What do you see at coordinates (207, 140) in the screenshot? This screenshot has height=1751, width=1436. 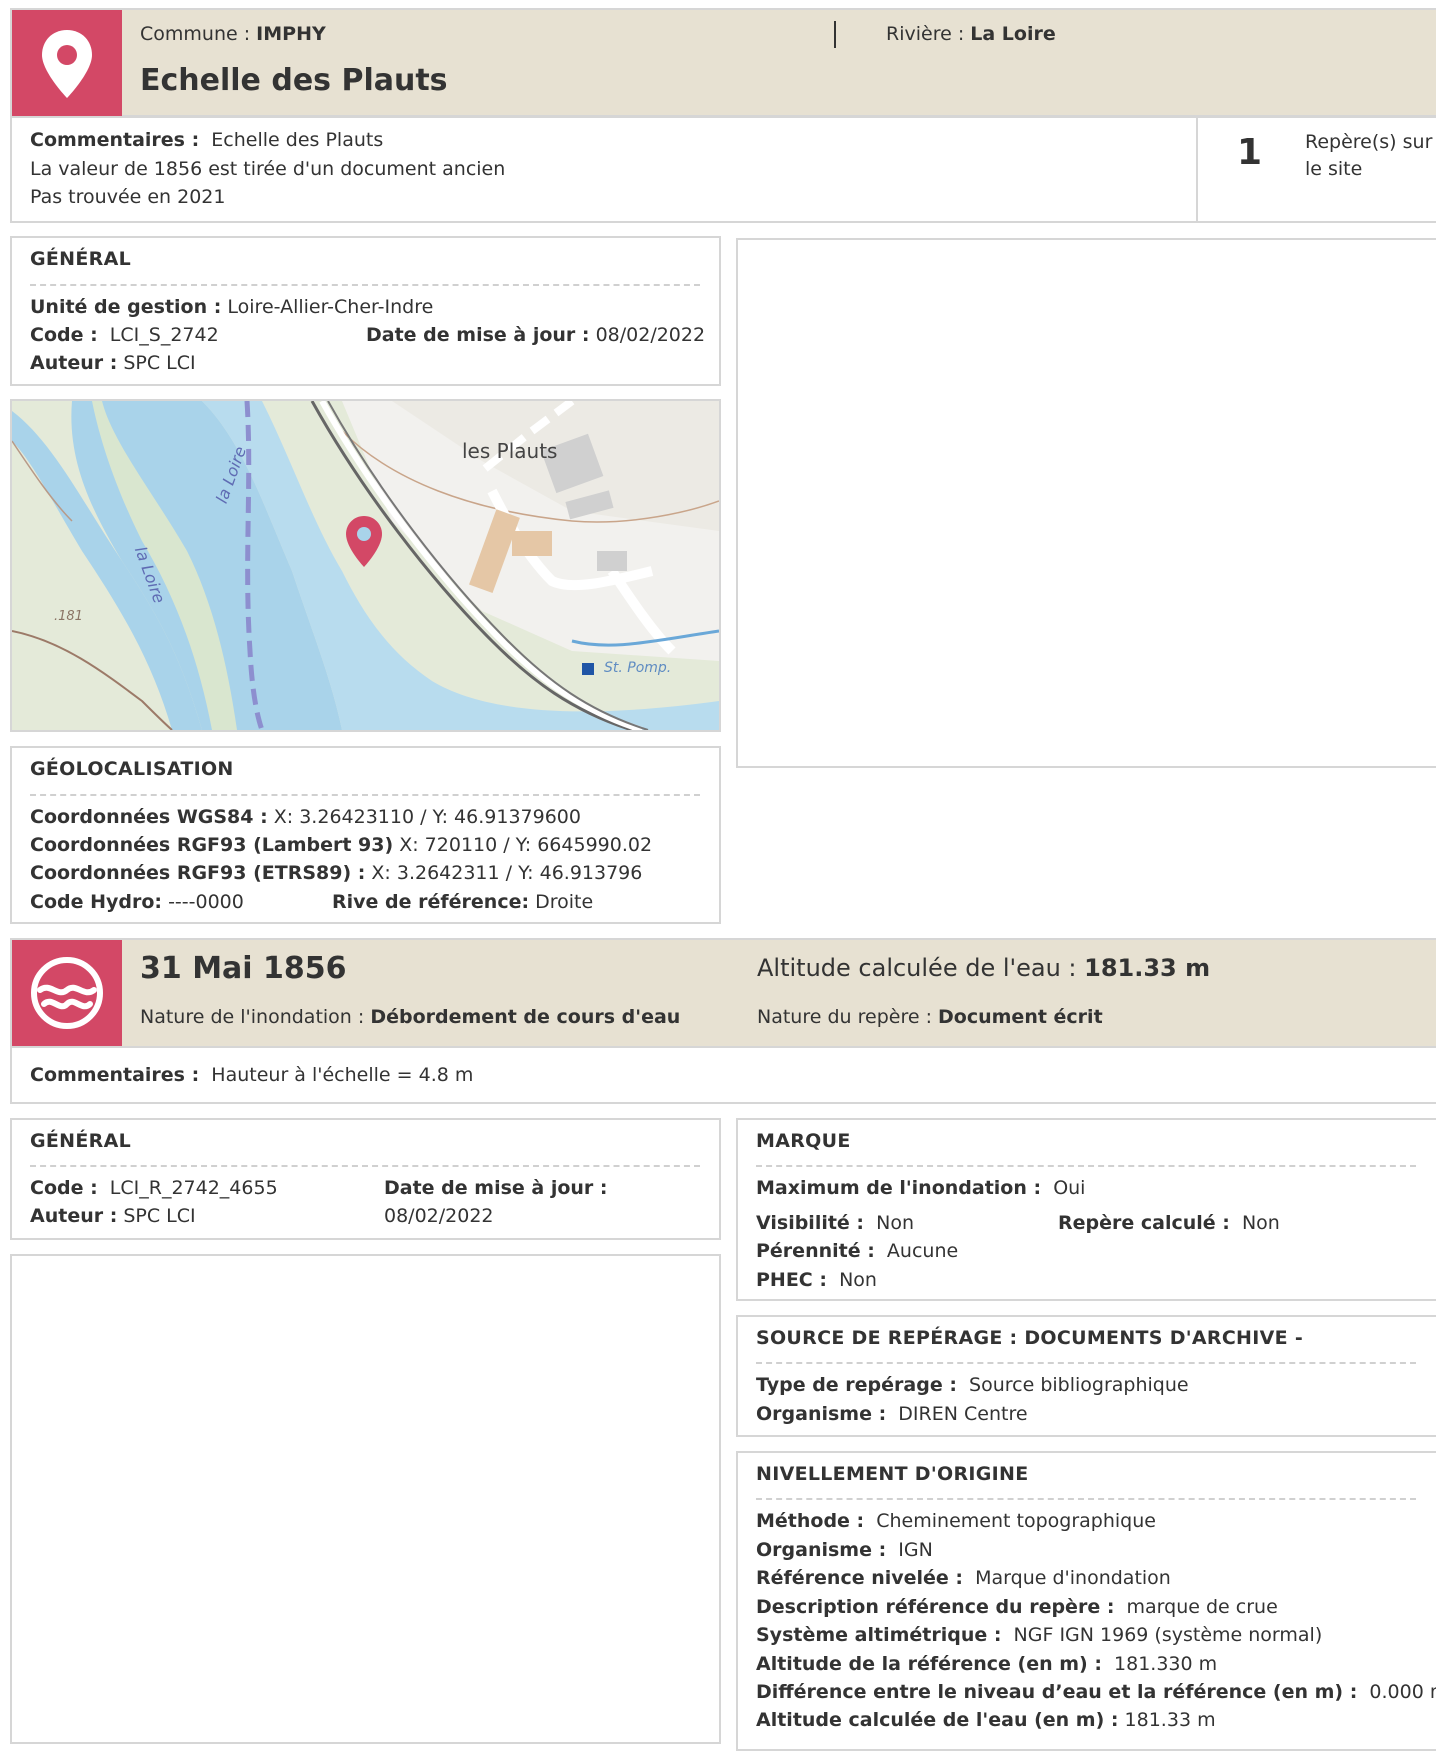 I see `site-comments-line1: Commentaires : Echelle des Plauts` at bounding box center [207, 140].